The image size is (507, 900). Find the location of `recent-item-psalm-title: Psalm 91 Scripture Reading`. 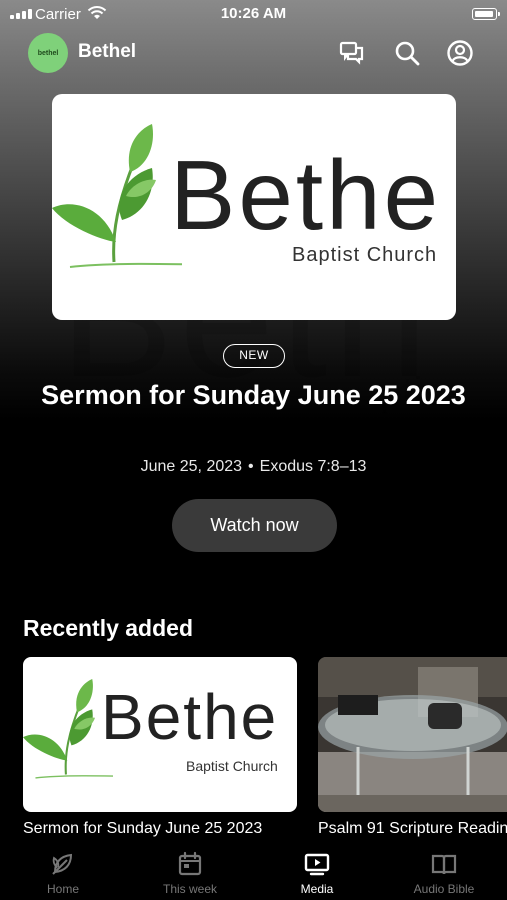

recent-item-psalm-title: Psalm 91 Scripture Reading is located at coordinates (412, 829).